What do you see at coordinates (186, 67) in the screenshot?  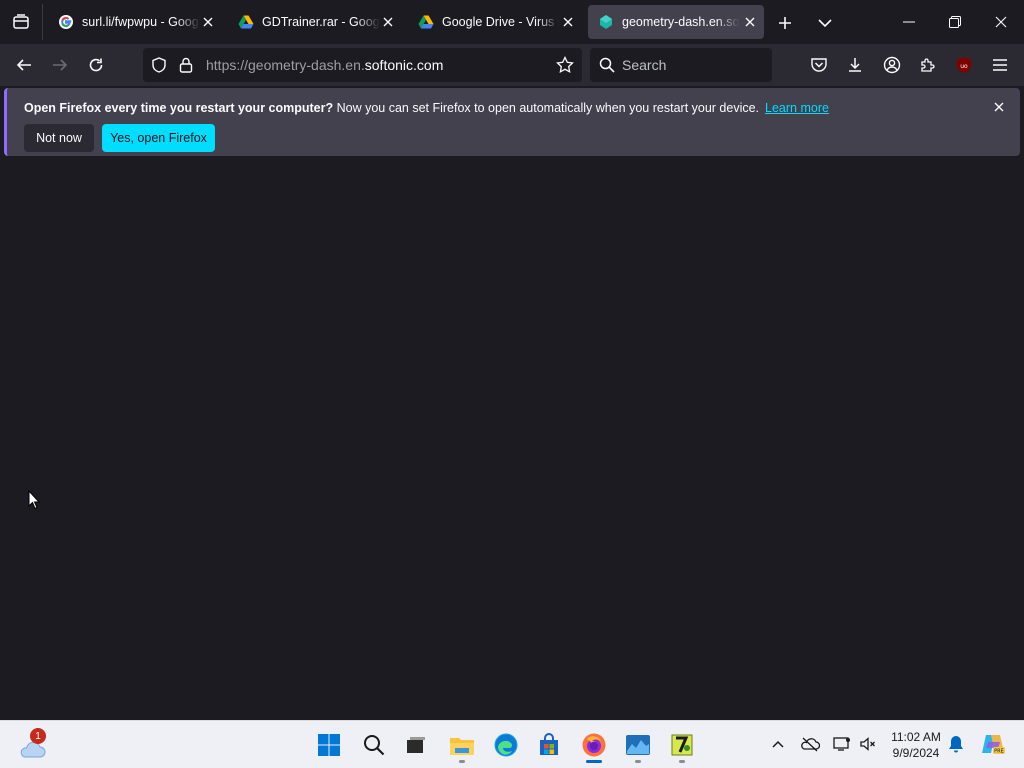 I see `lock-icon` at bounding box center [186, 67].